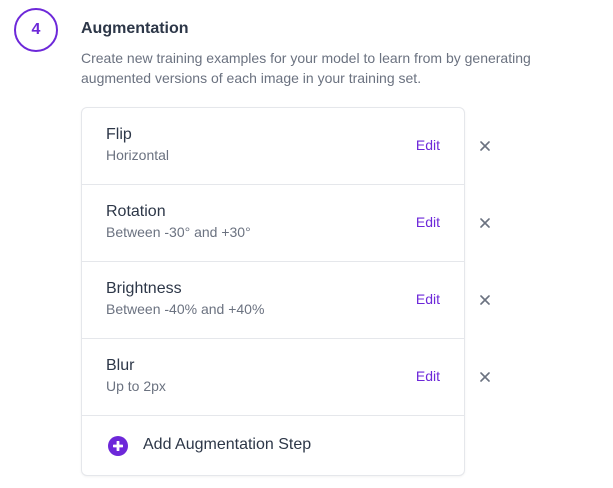 Image resolution: width=613 pixels, height=488 pixels. I want to click on augmentation-row-flip: Flip Horizontal Edit, so click(273, 146).